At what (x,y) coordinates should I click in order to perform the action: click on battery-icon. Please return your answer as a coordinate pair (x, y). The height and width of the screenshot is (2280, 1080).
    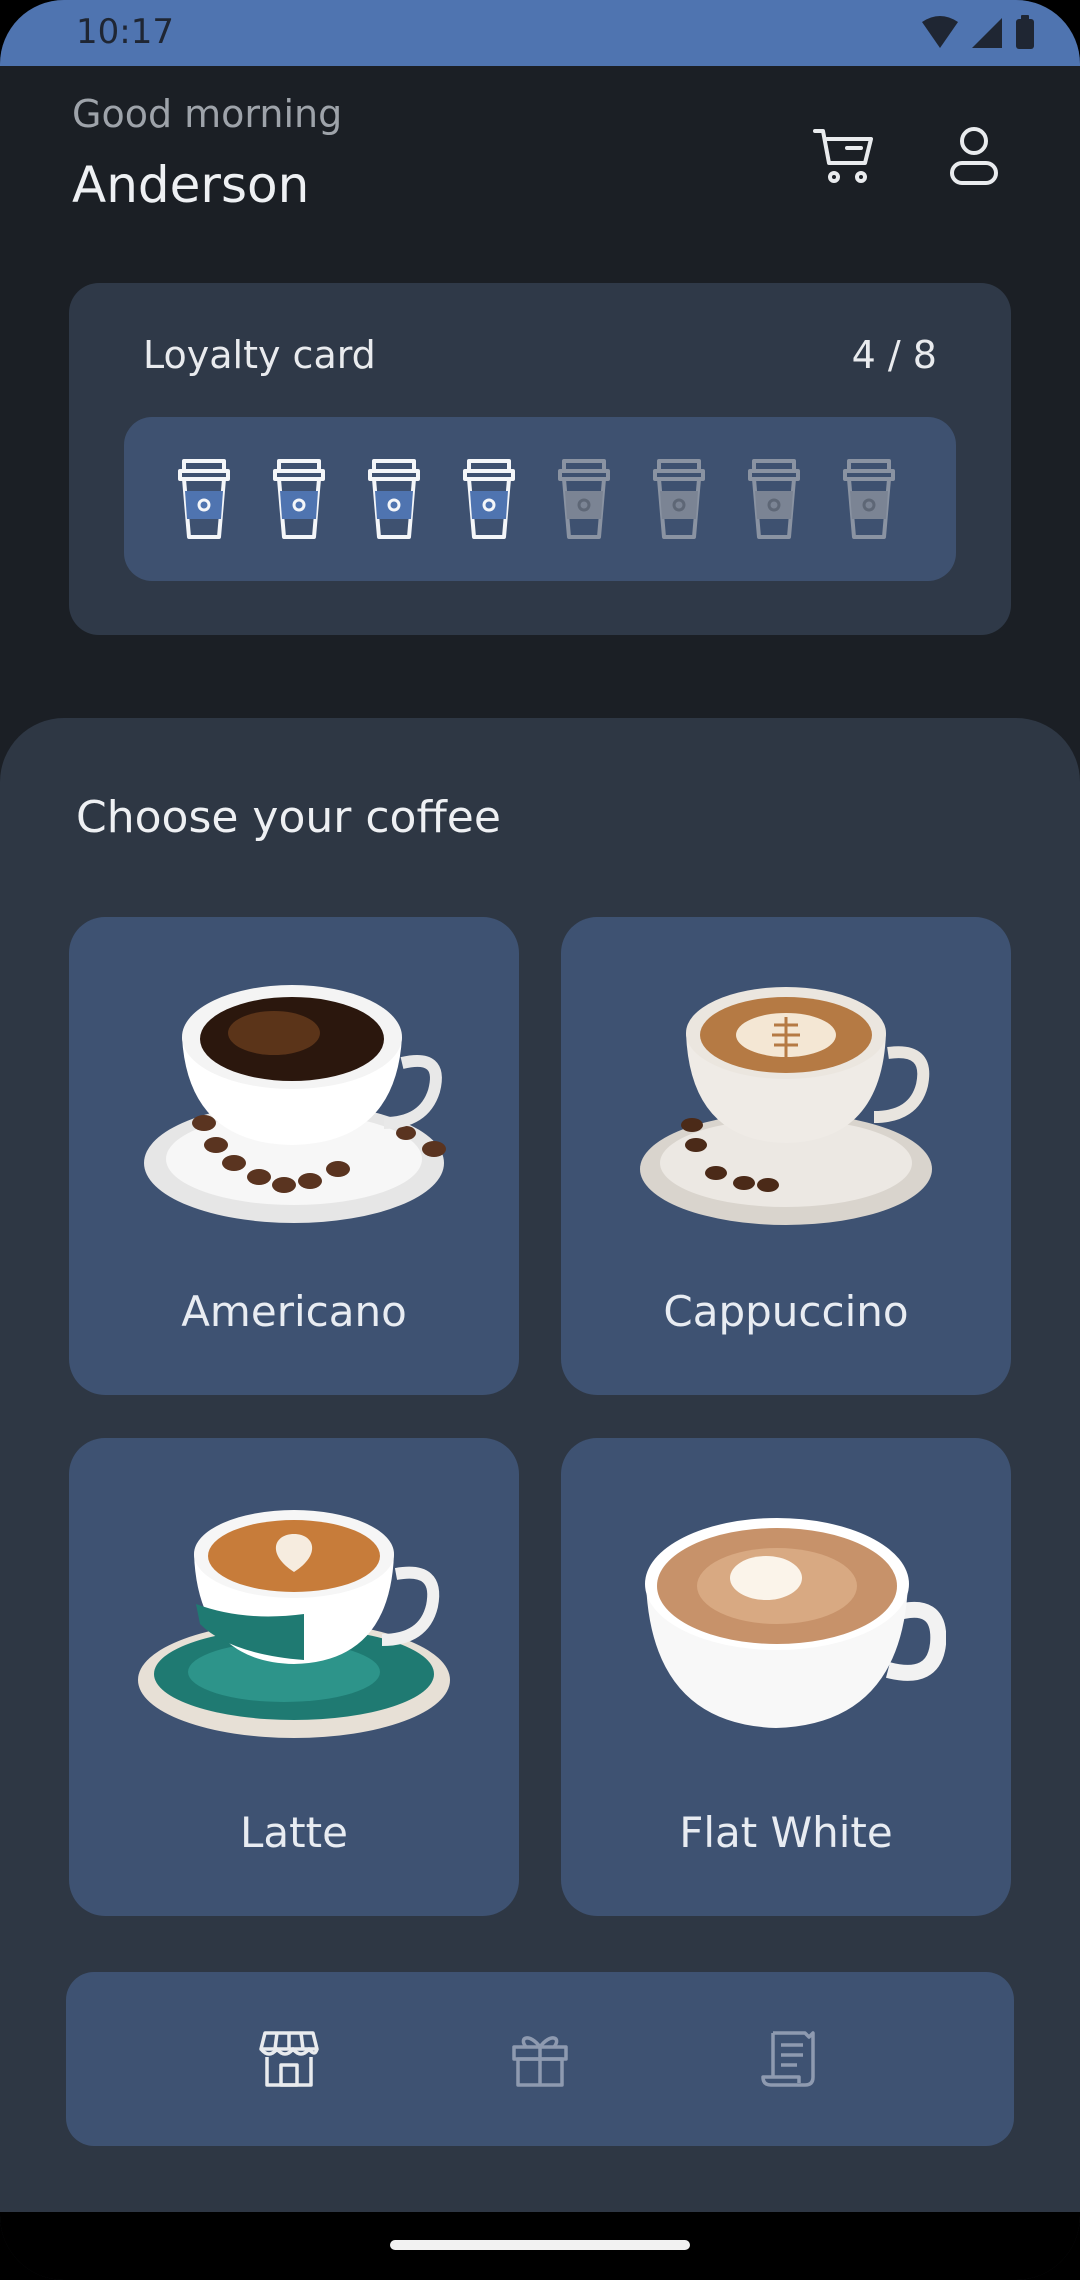
    Looking at the image, I should click on (1025, 32).